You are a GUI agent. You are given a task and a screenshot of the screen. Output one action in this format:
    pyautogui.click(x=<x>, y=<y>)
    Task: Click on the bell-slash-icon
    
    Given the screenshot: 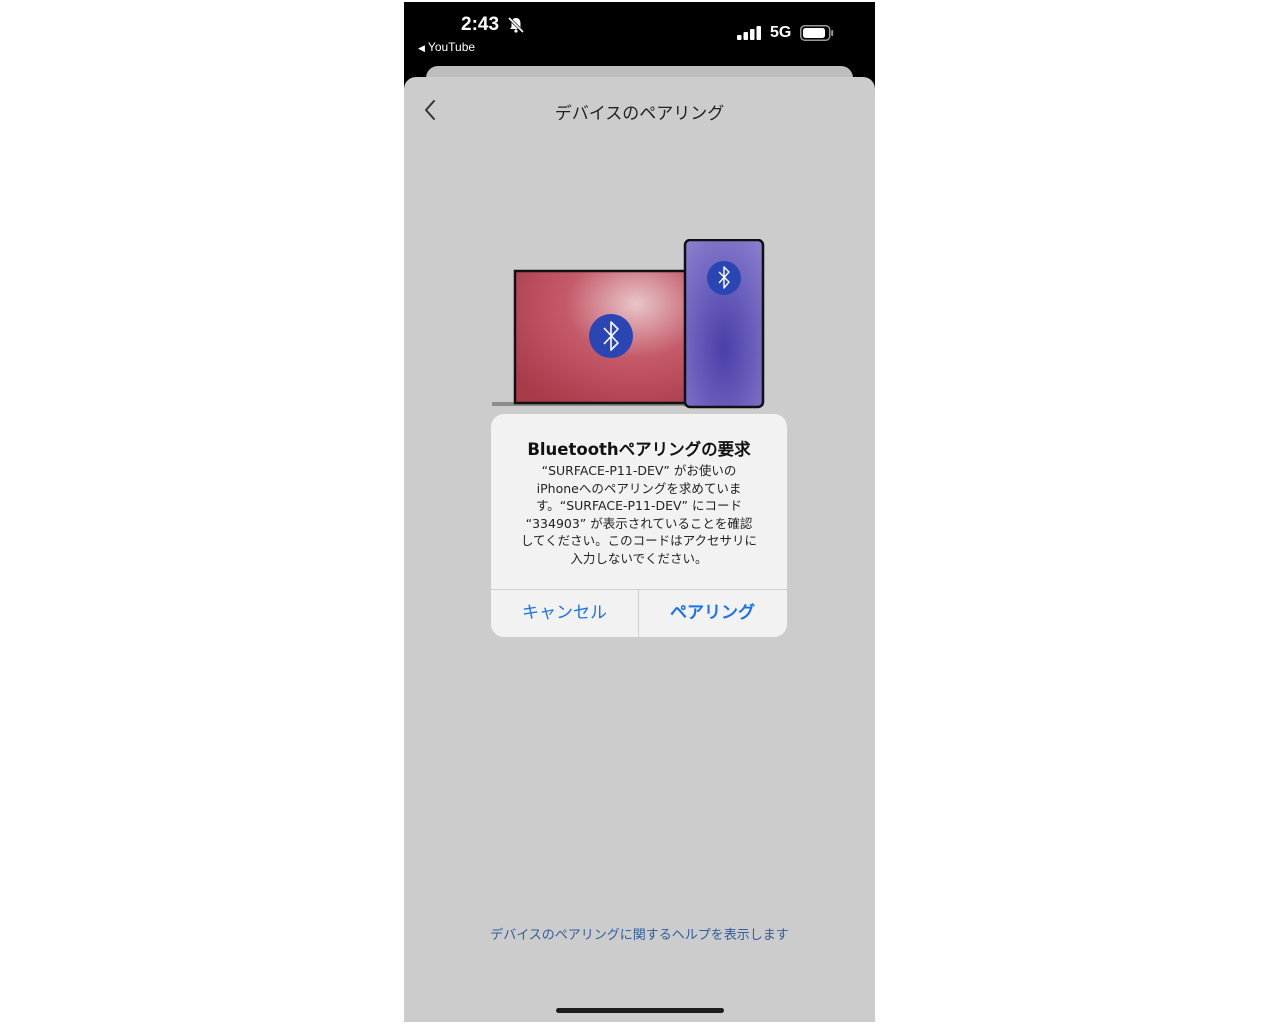 What is the action you would take?
    pyautogui.click(x=516, y=25)
    